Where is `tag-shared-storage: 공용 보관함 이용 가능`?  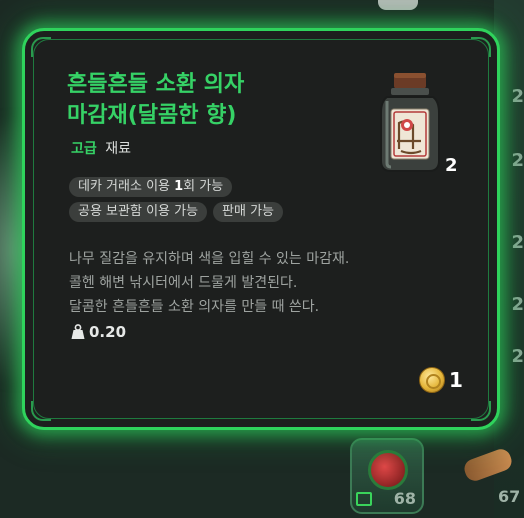
tag-shared-storage: 공용 보관함 이용 가능 is located at coordinates (138, 212).